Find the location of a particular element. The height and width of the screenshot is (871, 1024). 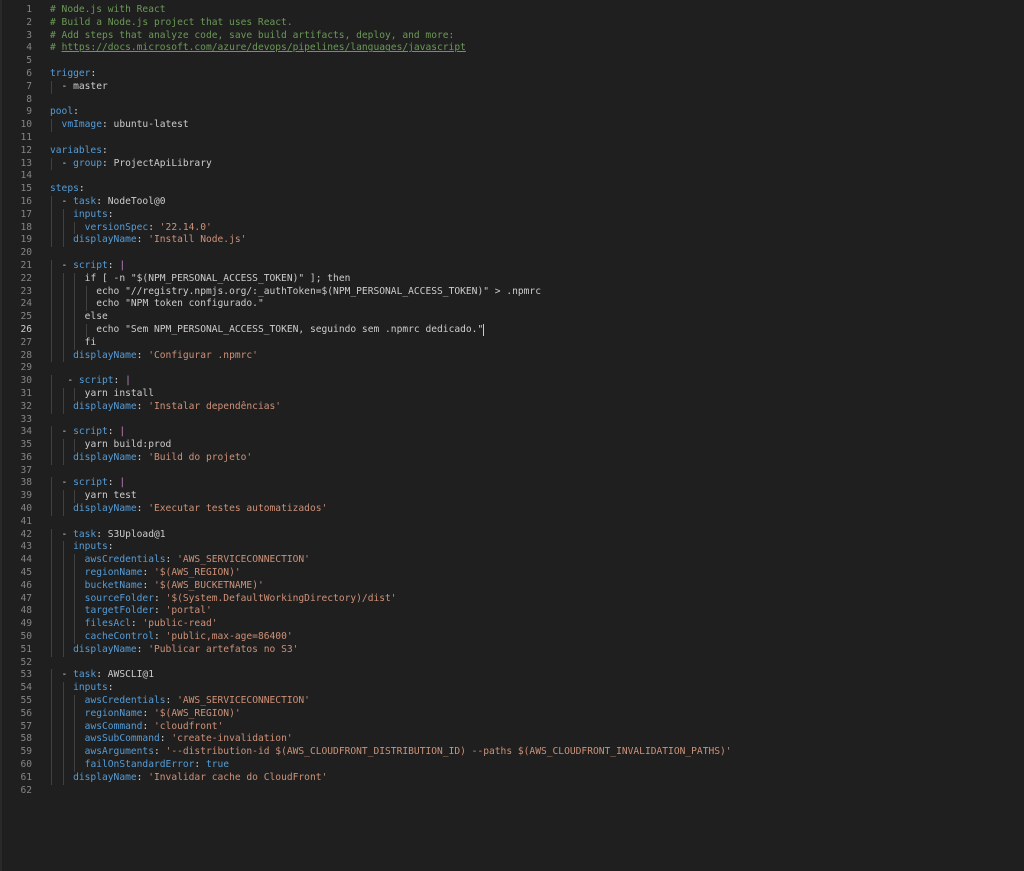

code-line: 27 fi is located at coordinates (512, 343).